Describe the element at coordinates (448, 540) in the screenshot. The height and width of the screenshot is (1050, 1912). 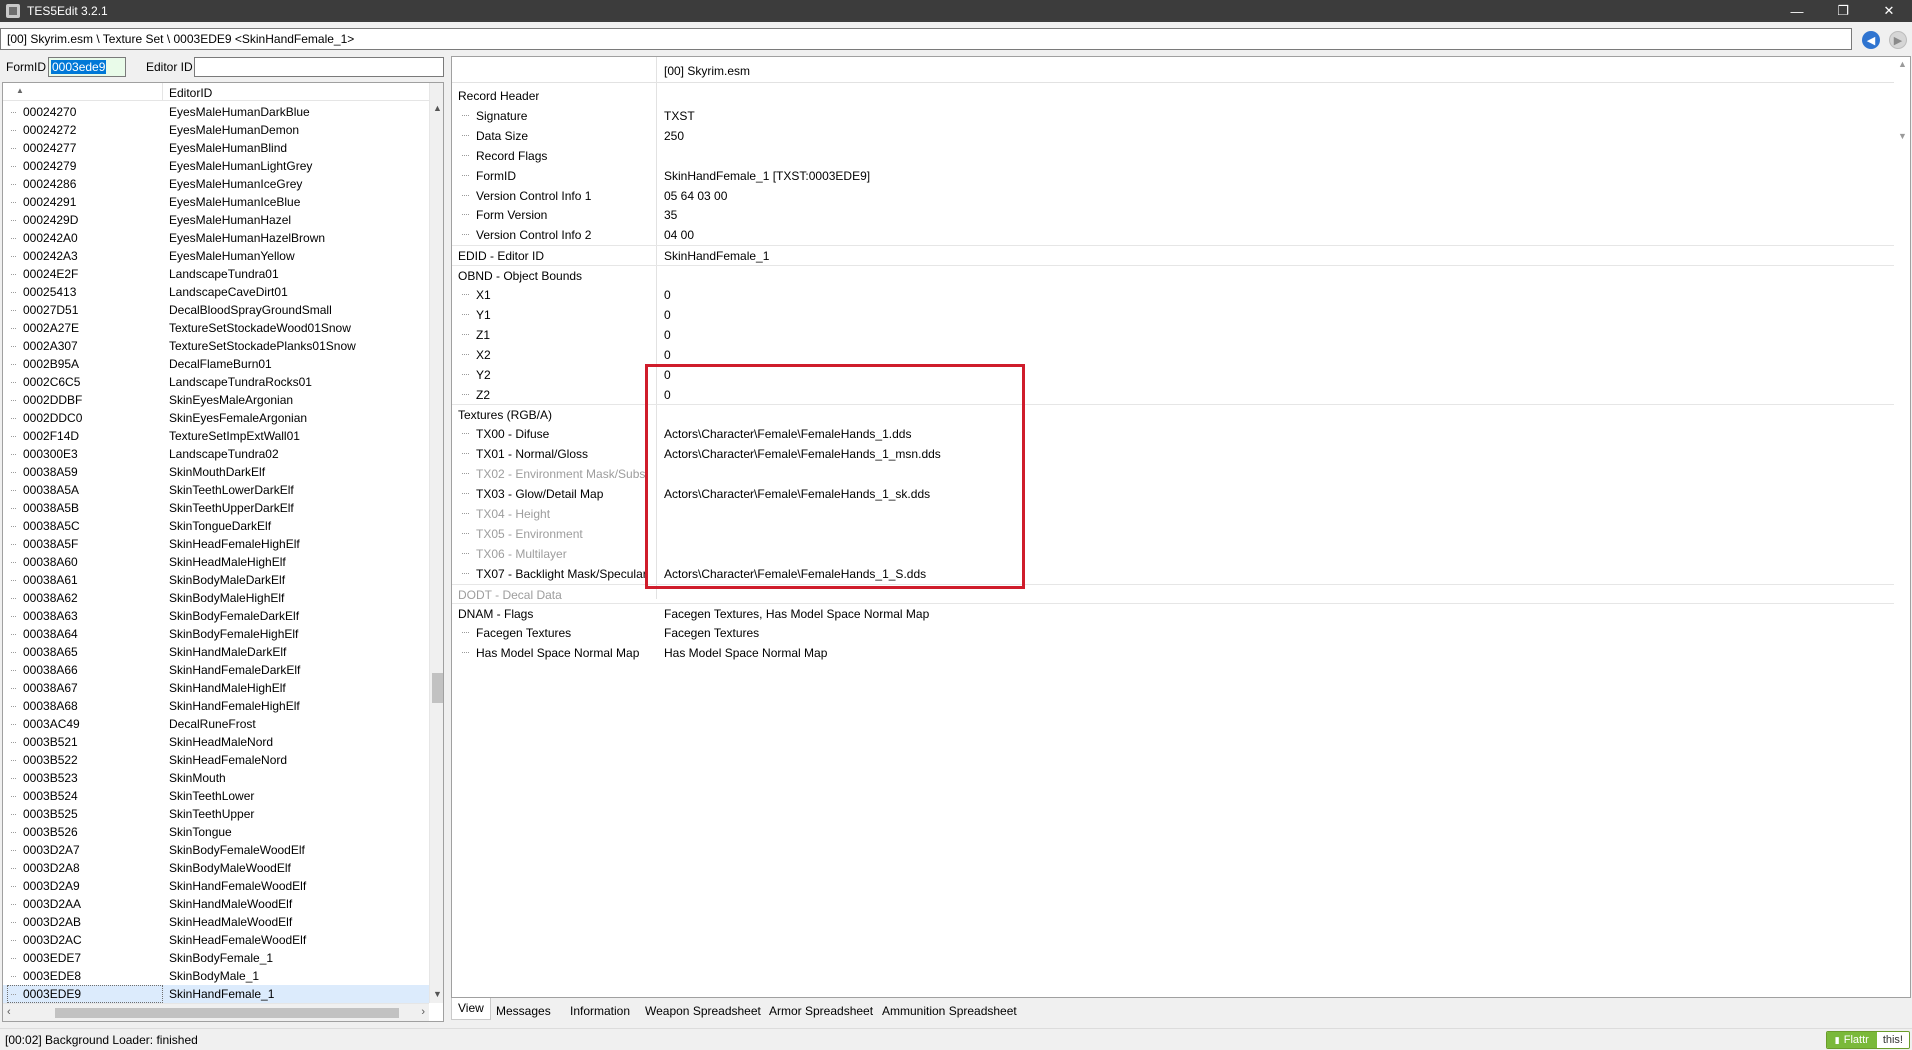
I see `pane-splitter` at that location.